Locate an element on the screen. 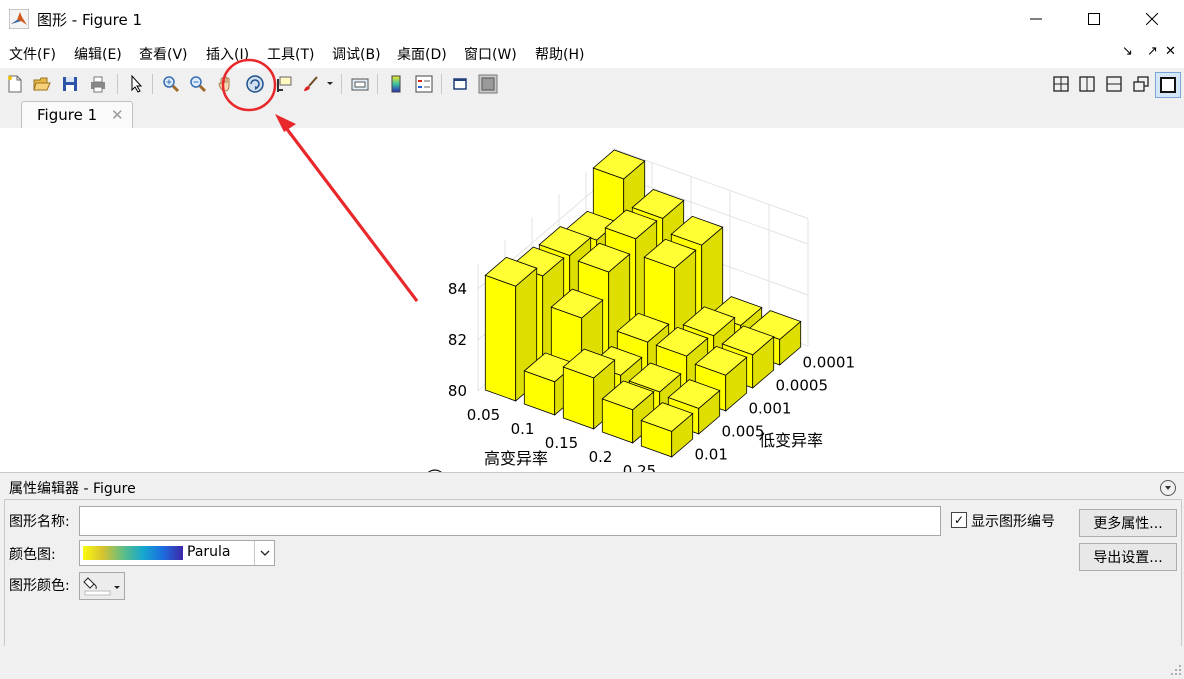 This screenshot has width=1184, height=679. x-tick-label: 0.15 is located at coordinates (561, 443).